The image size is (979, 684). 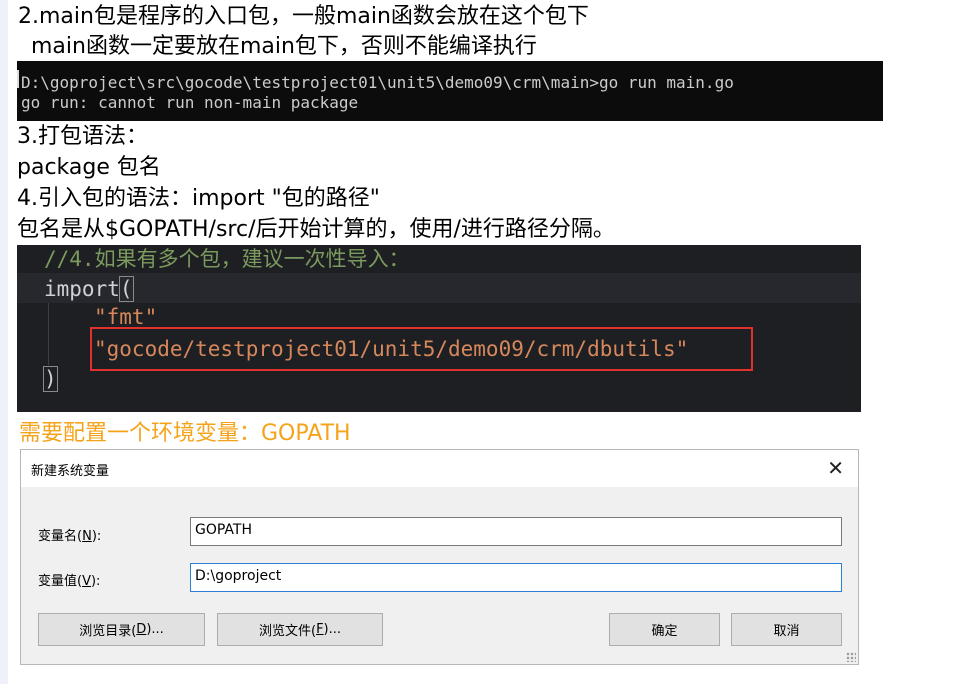 I want to click on dialog-title: 新建系统变量, so click(x=70, y=471).